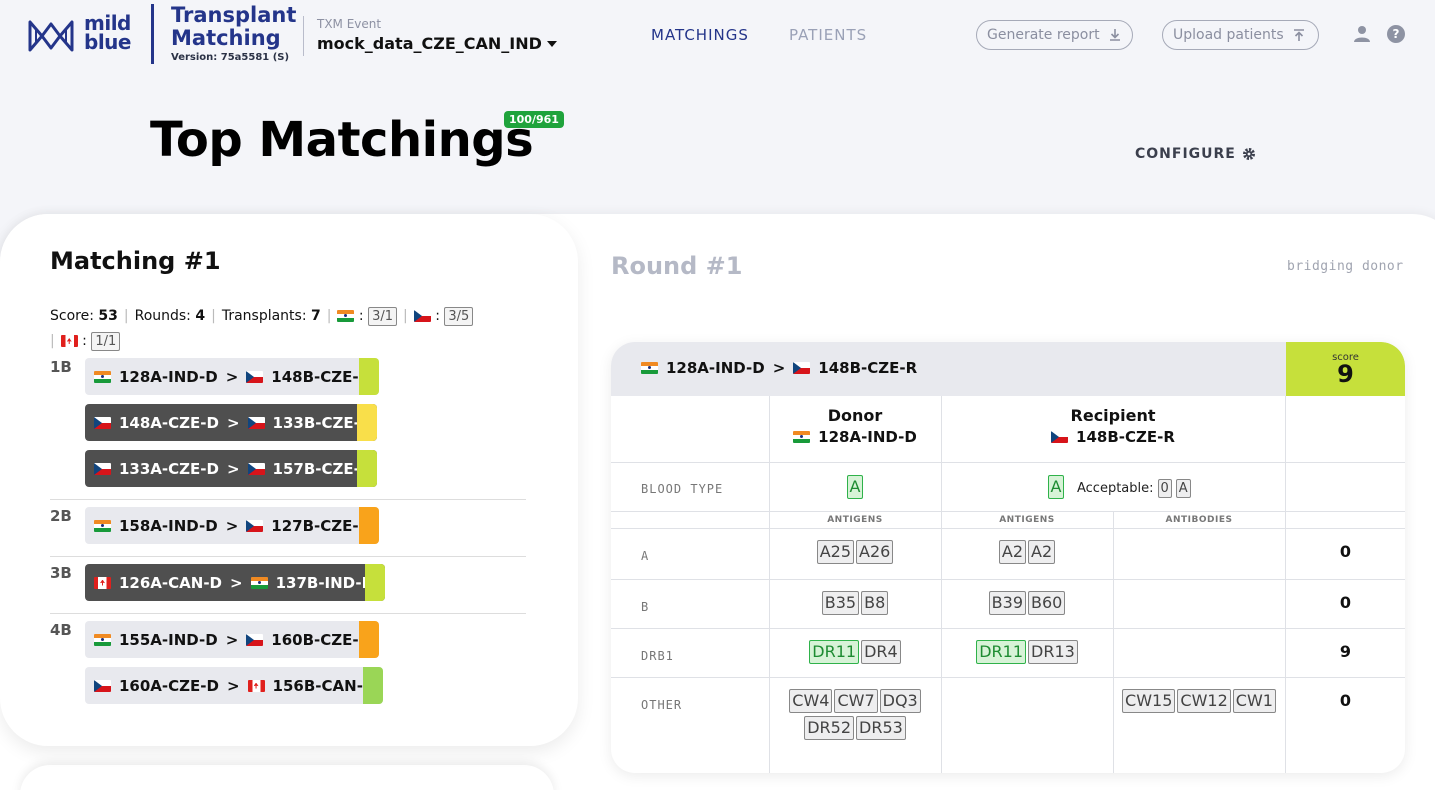  What do you see at coordinates (1195, 154) in the screenshot?
I see `configure-button: CONFIGURE` at bounding box center [1195, 154].